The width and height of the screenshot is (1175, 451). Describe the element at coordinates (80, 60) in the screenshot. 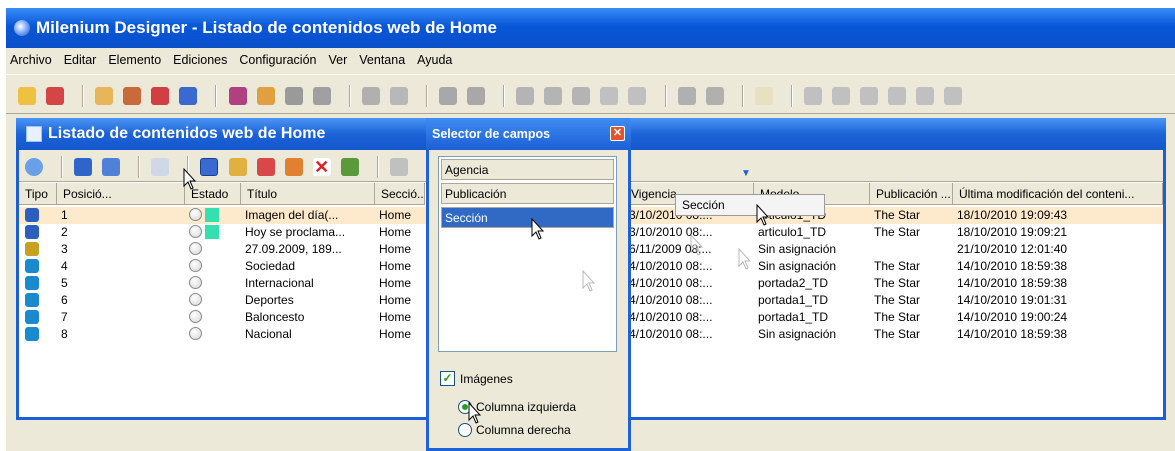

I see `menu-item: Editar` at that location.